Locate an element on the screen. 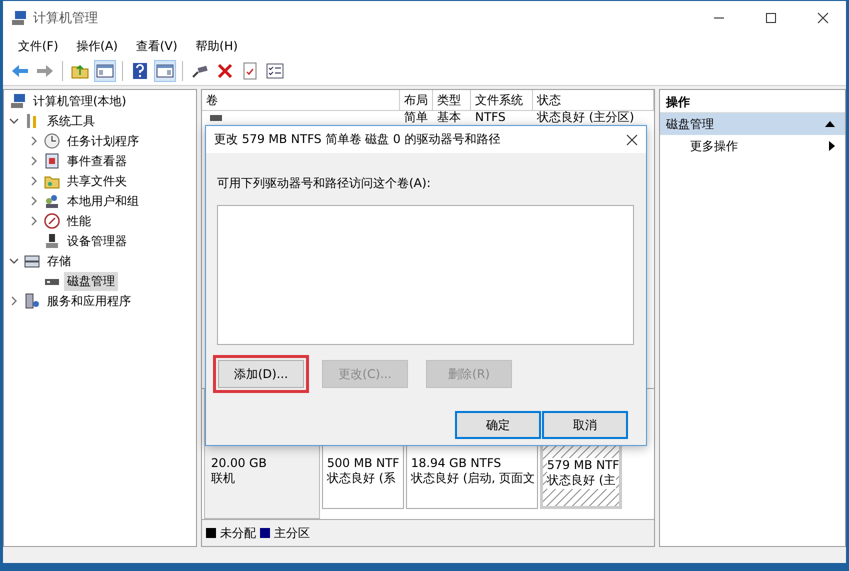 The image size is (849, 571). tree-item: 设备管理器 is located at coordinates (97, 241).